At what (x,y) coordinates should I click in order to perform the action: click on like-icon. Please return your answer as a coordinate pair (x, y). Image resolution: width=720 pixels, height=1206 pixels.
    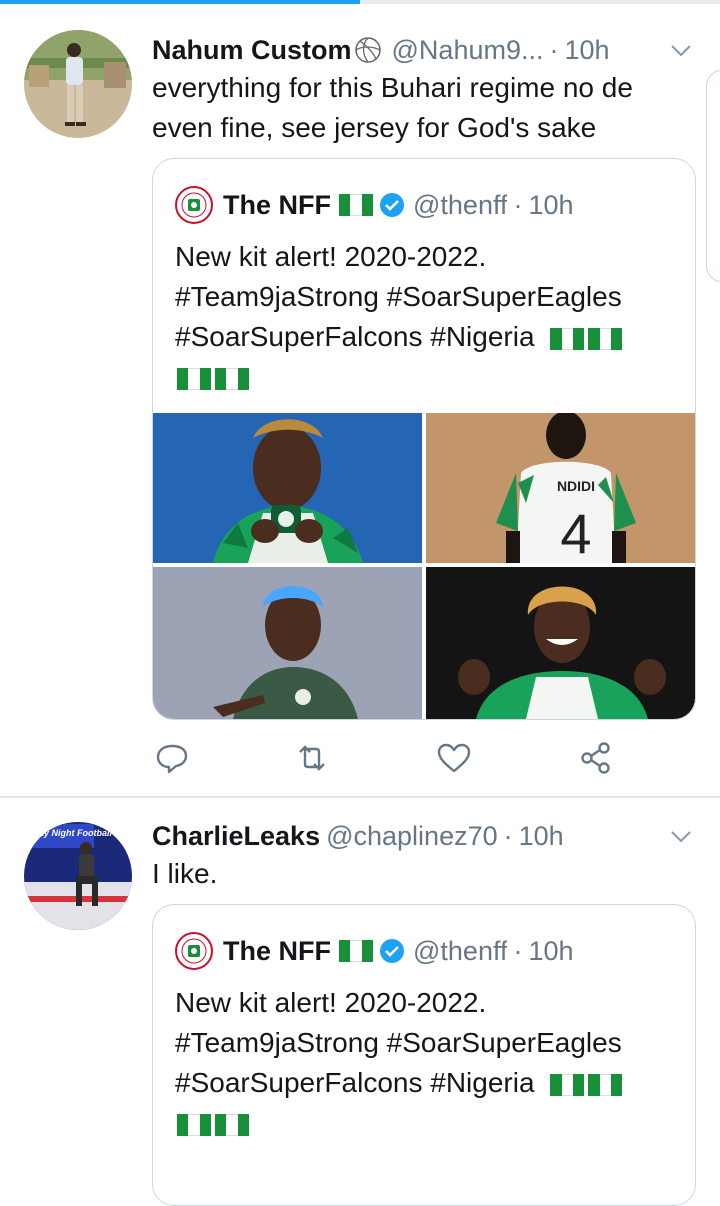
    Looking at the image, I should click on (454, 758).